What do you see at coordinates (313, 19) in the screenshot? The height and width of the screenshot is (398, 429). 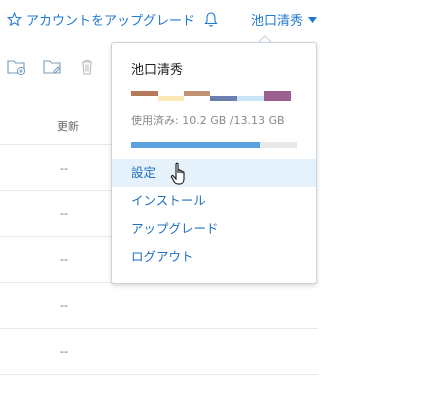 I see `caret-down-icon` at bounding box center [313, 19].